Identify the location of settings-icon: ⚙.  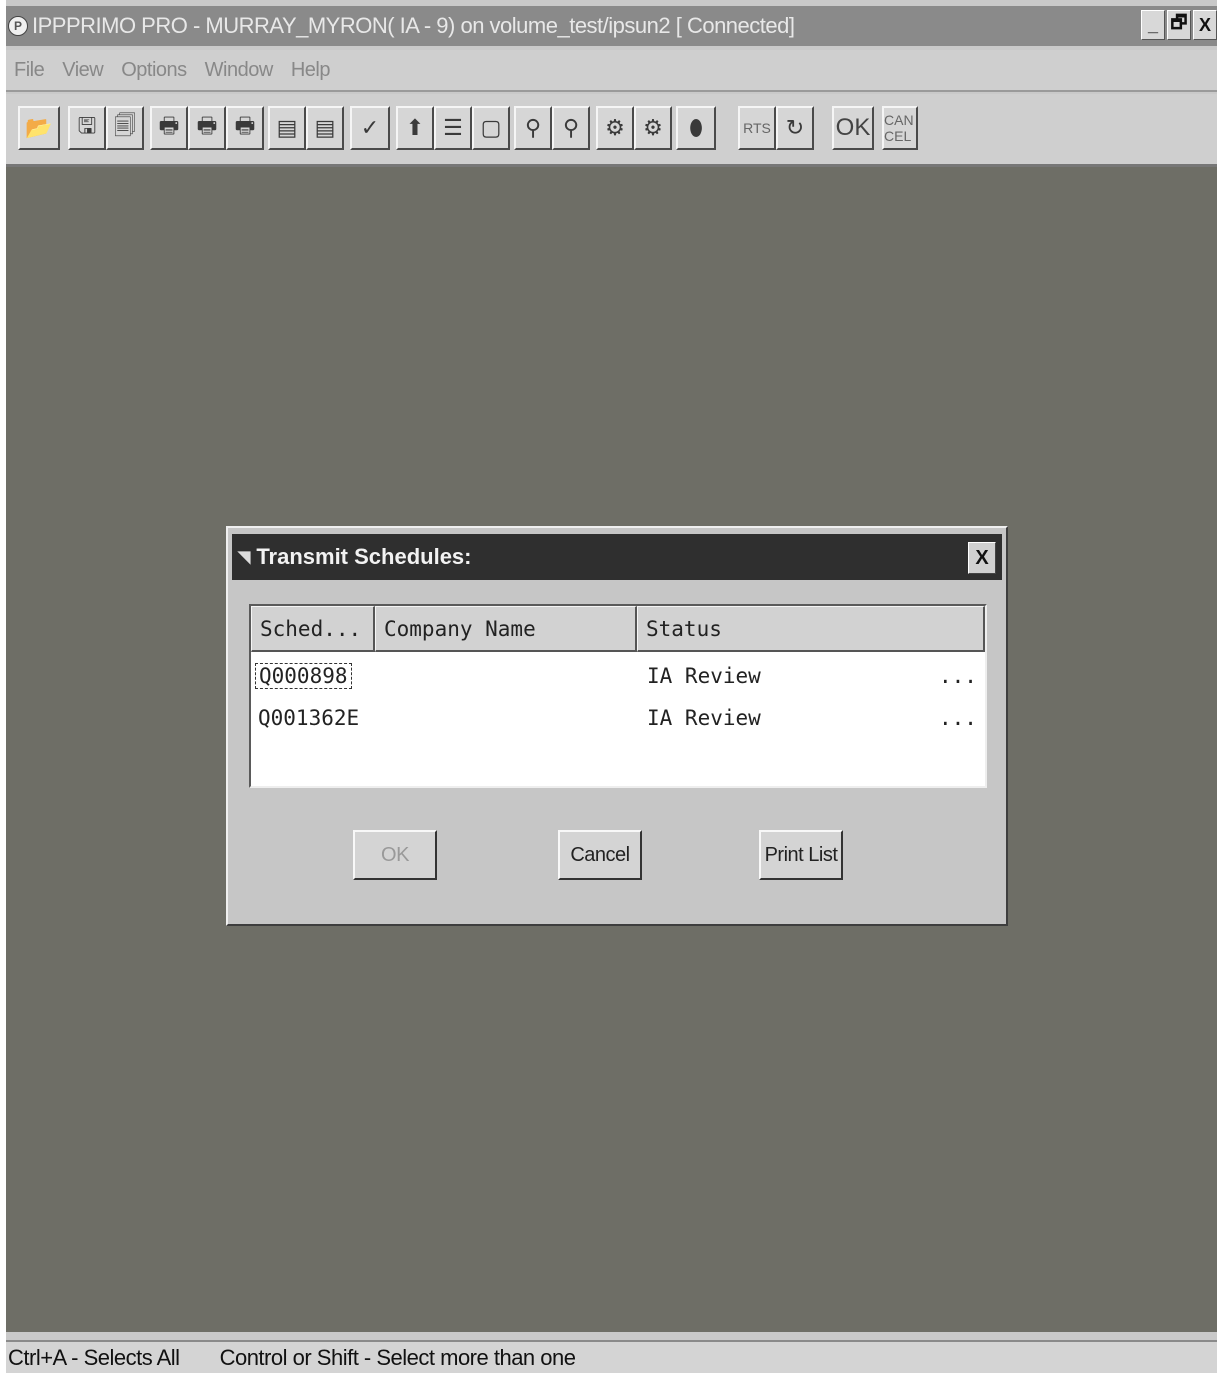
(615, 128).